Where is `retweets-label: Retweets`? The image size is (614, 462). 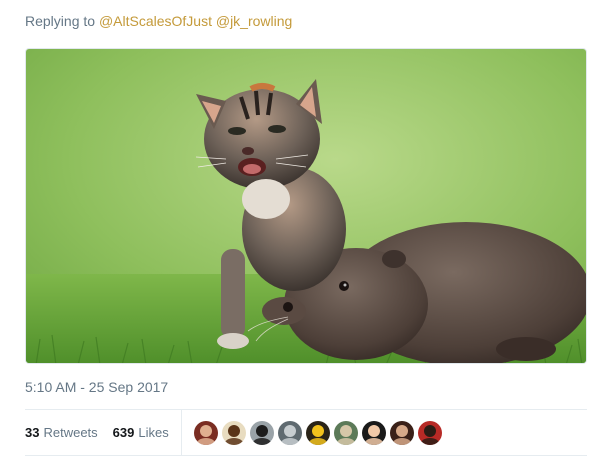 retweets-label: Retweets is located at coordinates (70, 432).